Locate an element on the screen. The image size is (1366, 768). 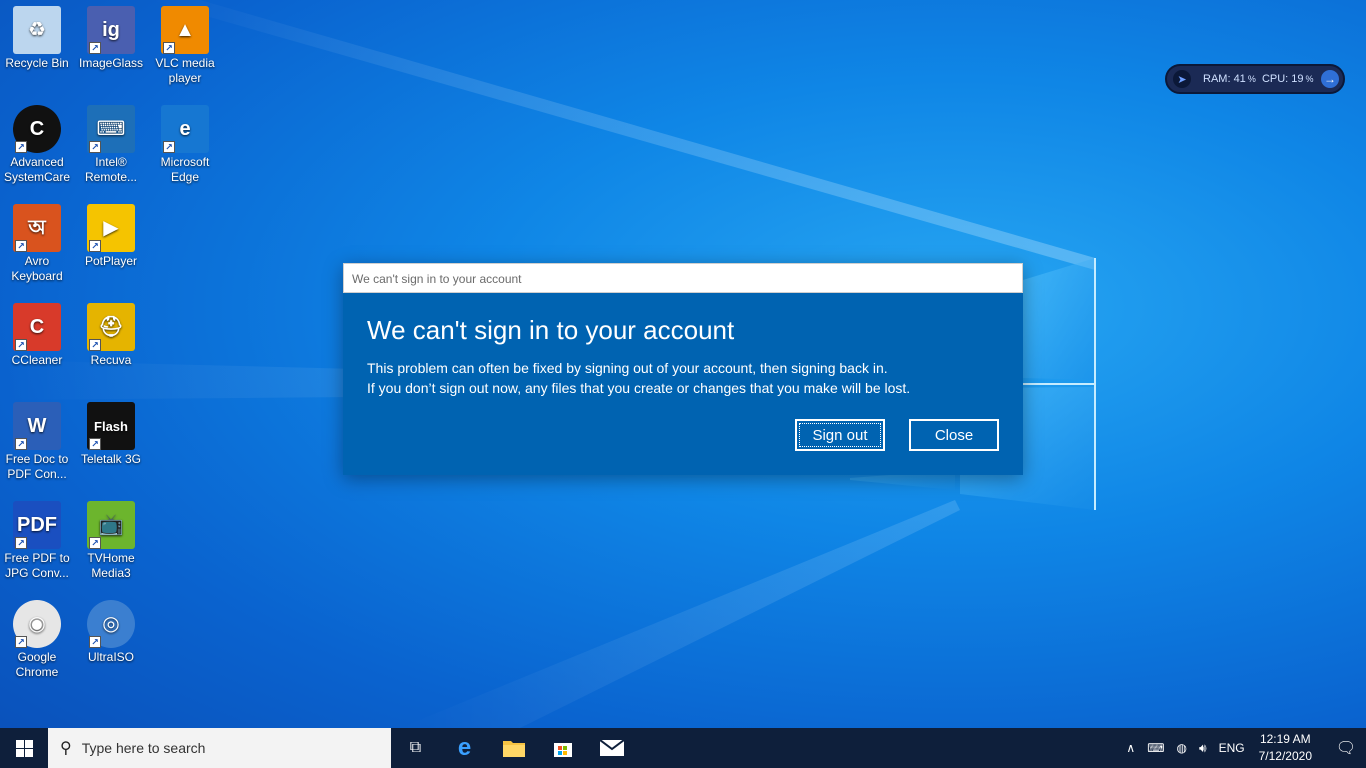
desktop-icon-ccleaner: C ↗ CCleaner is located at coordinates (37, 335).